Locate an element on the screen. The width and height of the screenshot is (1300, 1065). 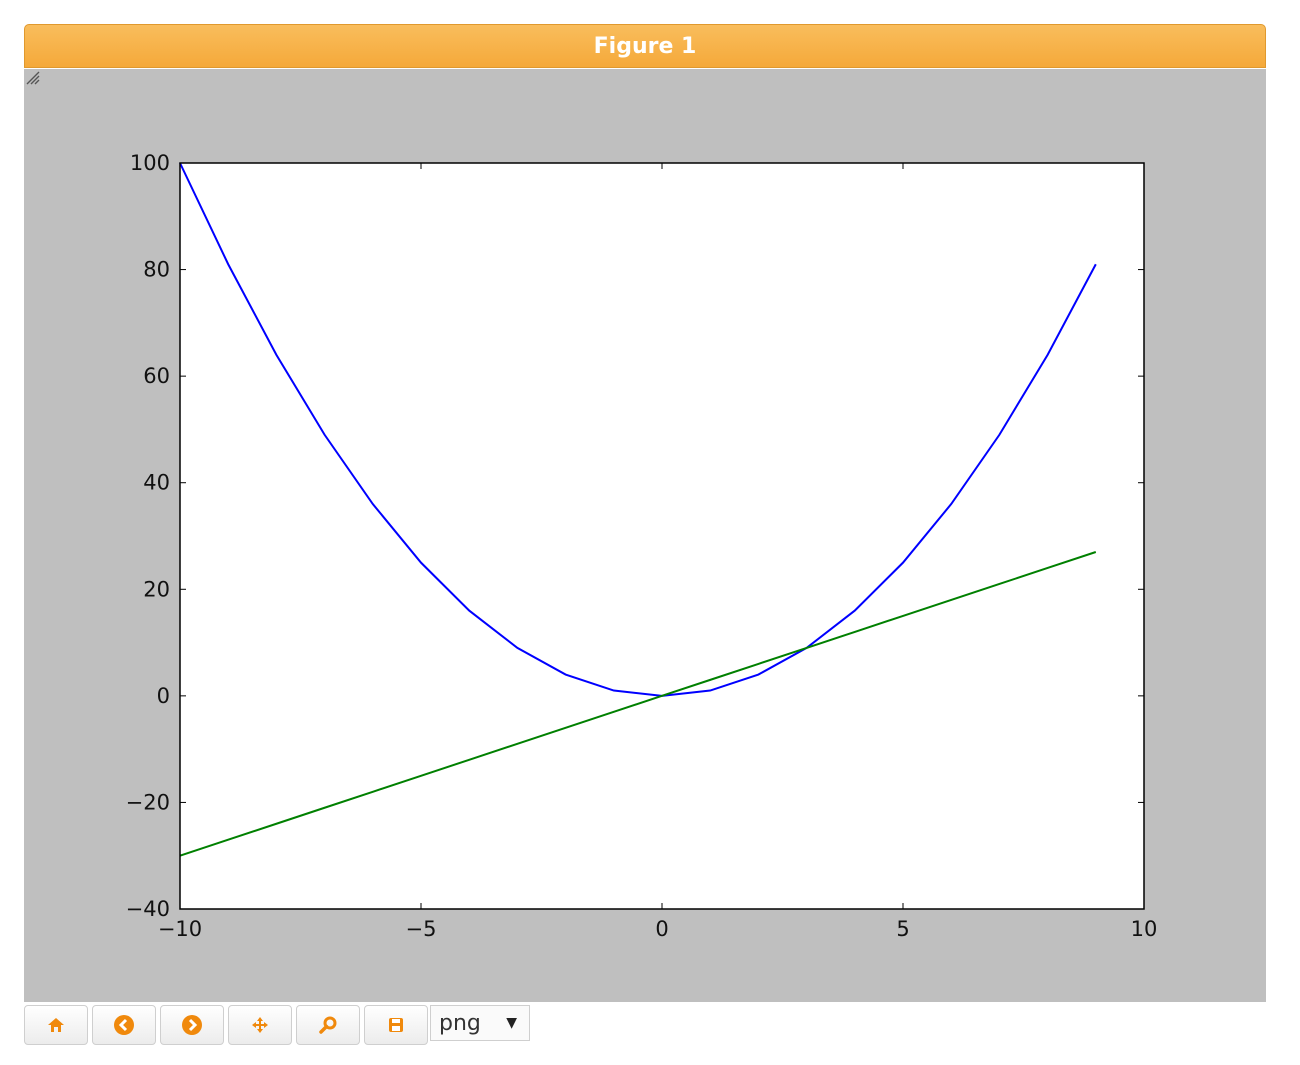
y-tick-label: 80 is located at coordinates (156, 270).